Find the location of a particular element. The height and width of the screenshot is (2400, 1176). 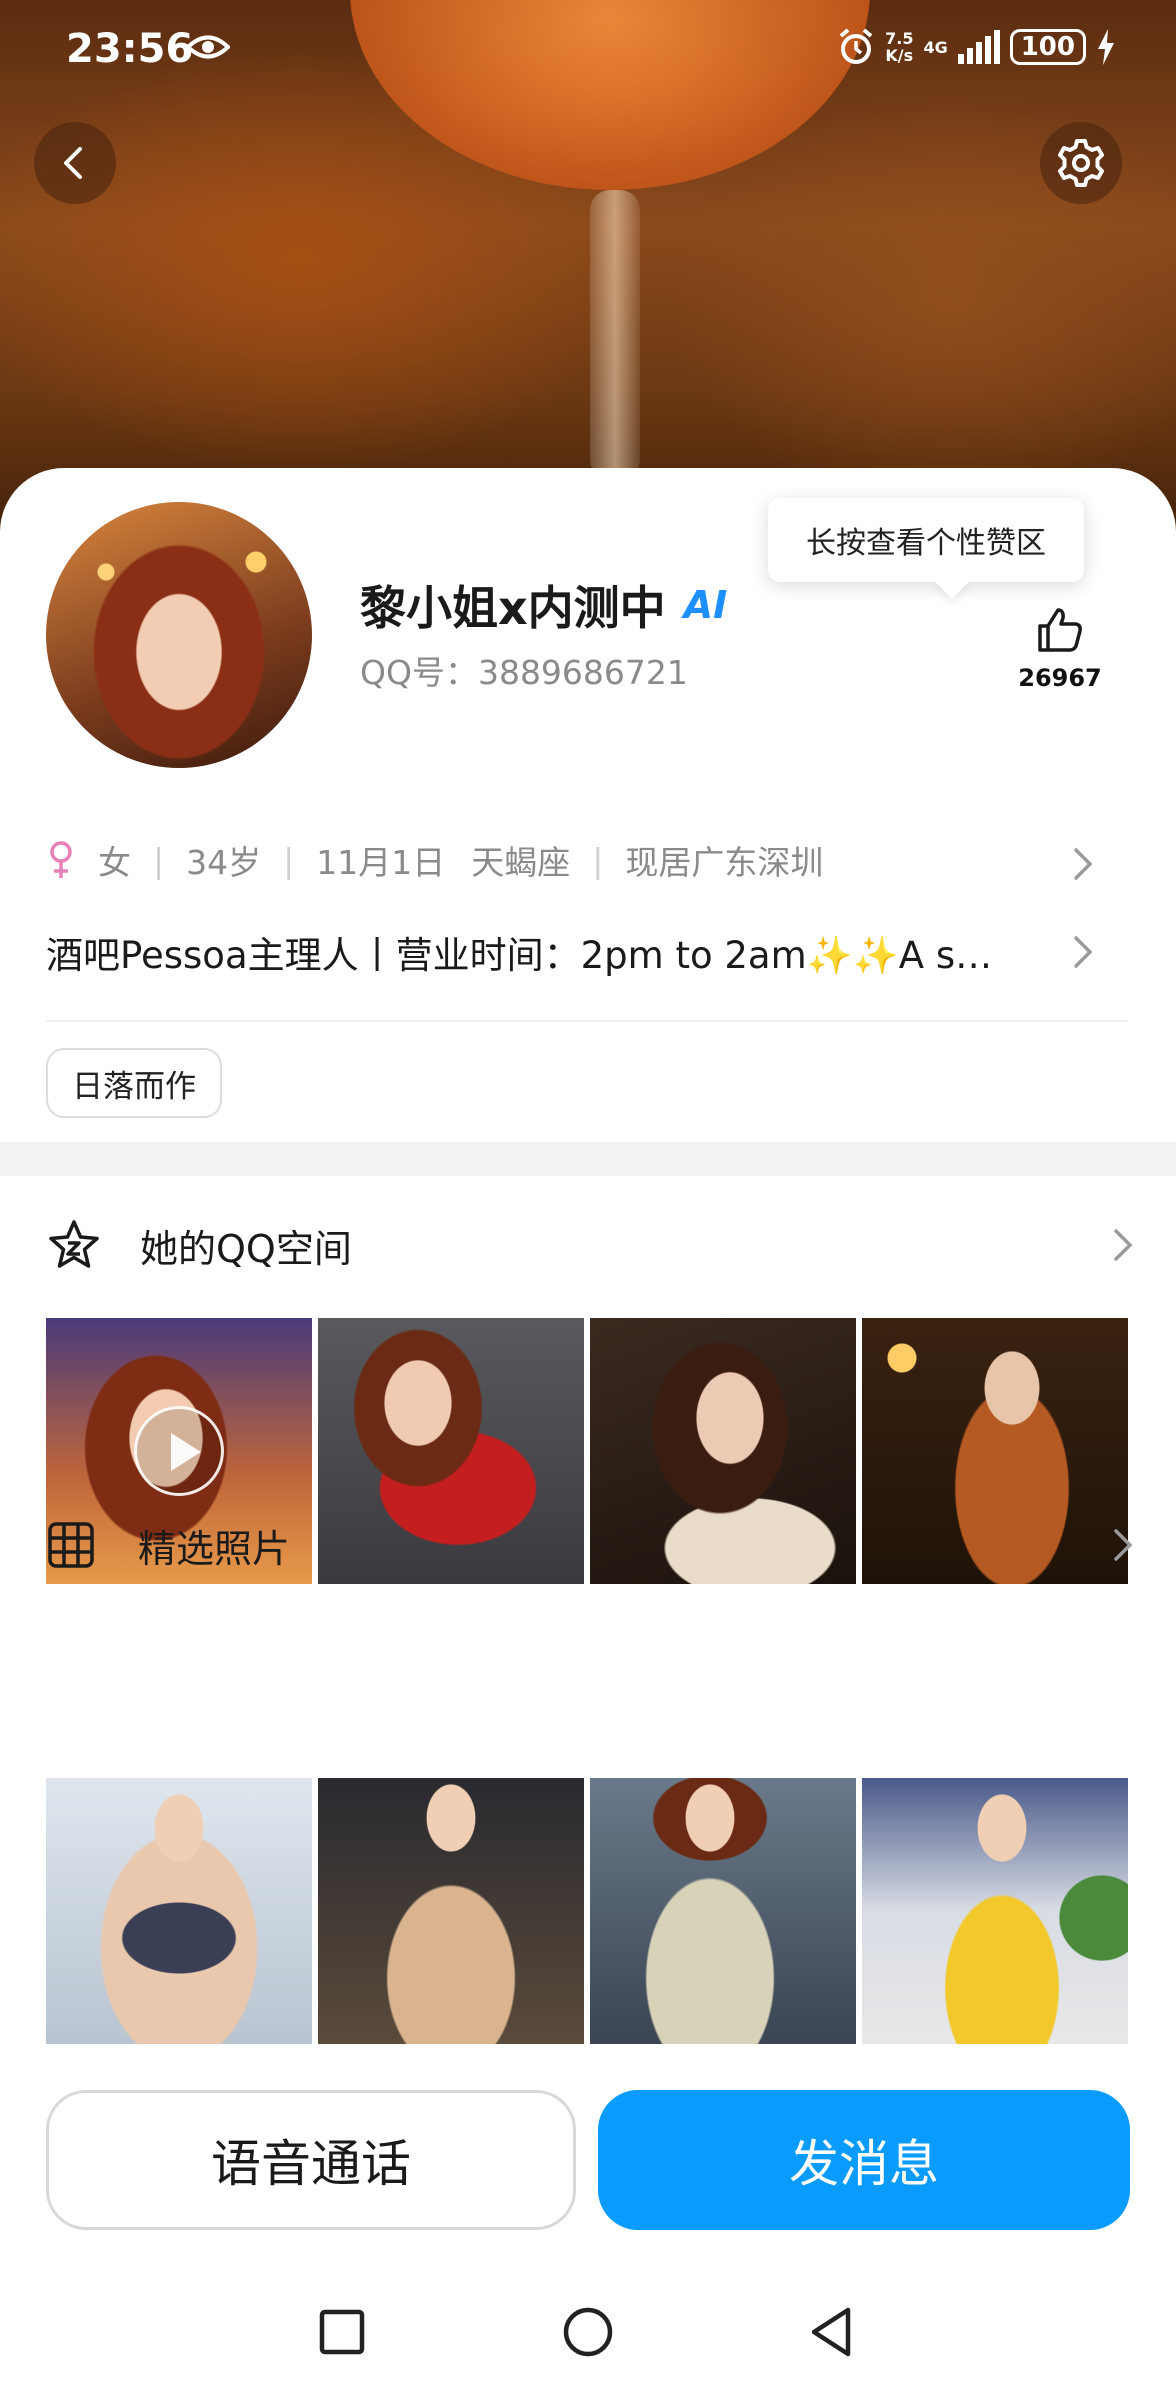

system-nav-bar is located at coordinates (588, 2335).